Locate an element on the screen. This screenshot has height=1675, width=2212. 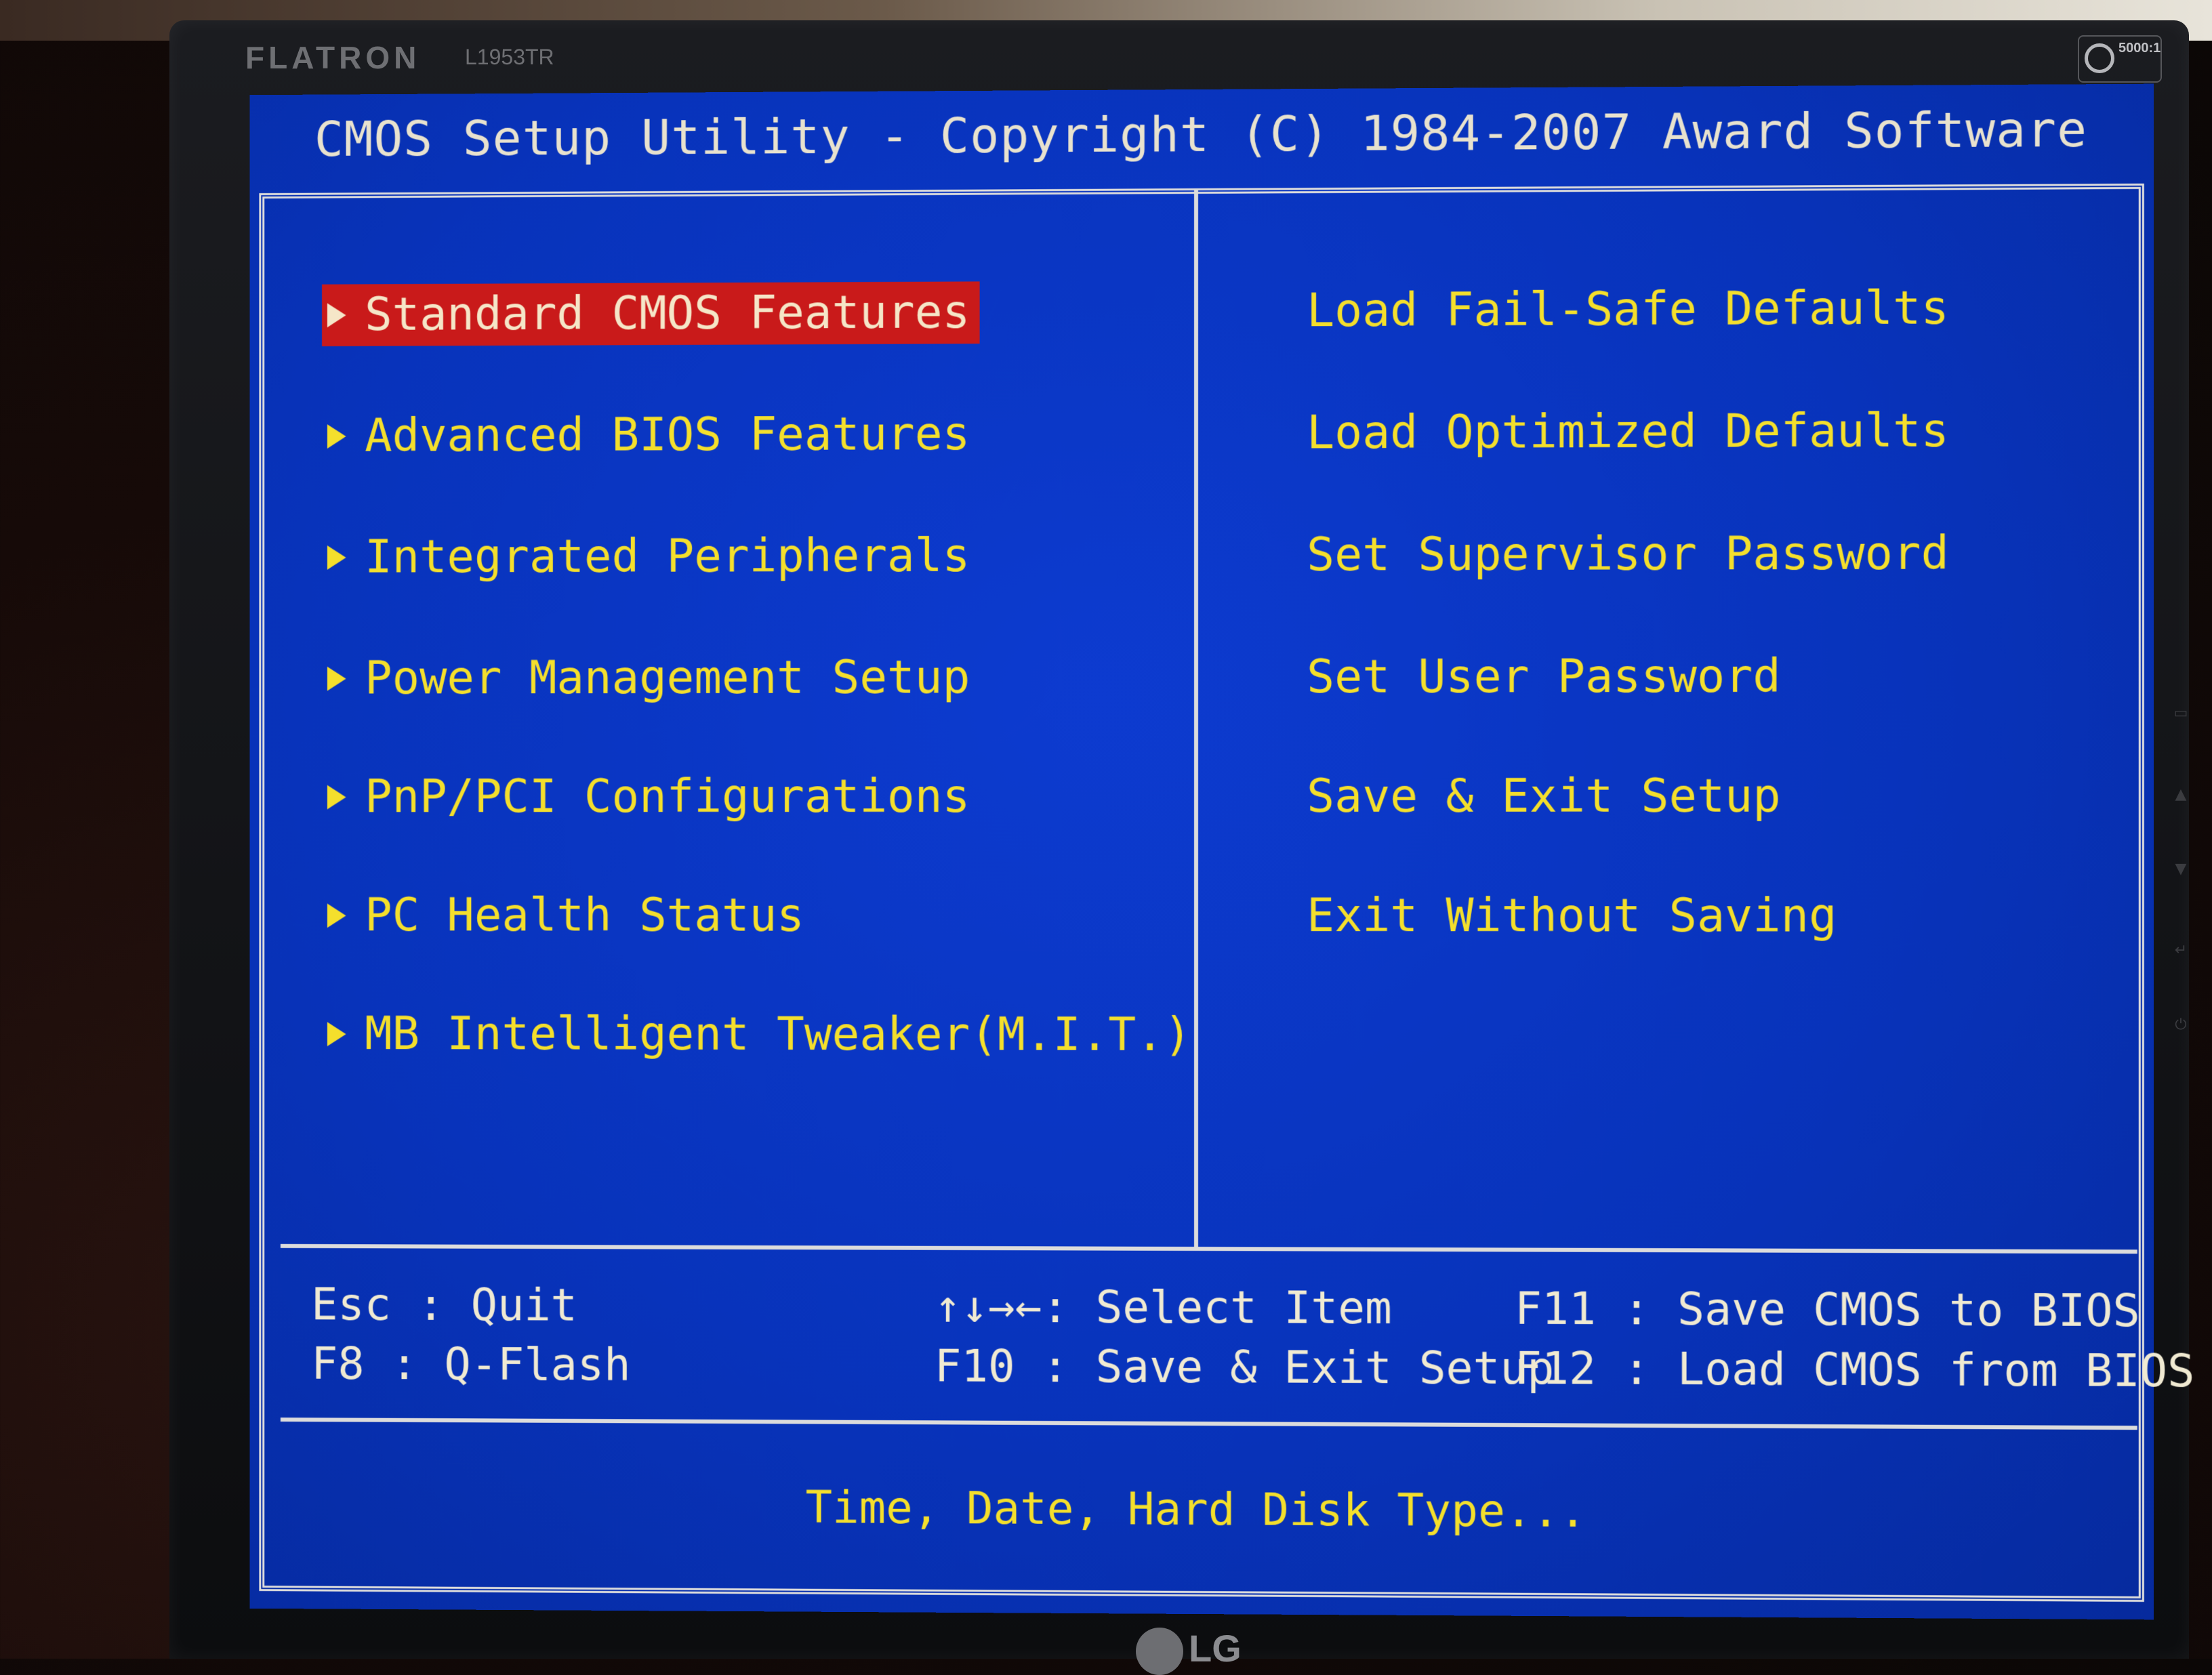
menu-item-advanced-bios: Advanced BIOS Features is located at coordinates (650, 435).